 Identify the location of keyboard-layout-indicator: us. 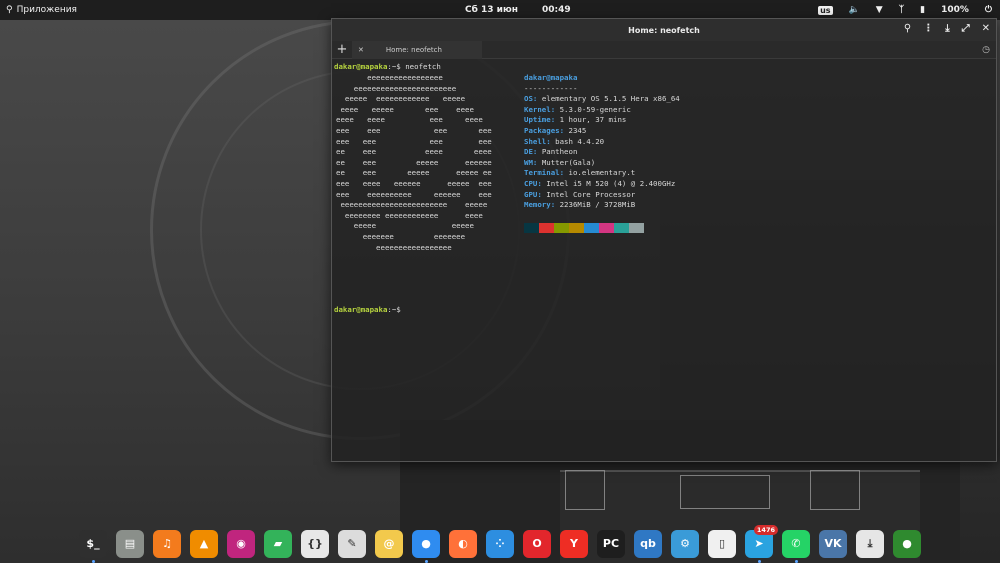
(825, 10).